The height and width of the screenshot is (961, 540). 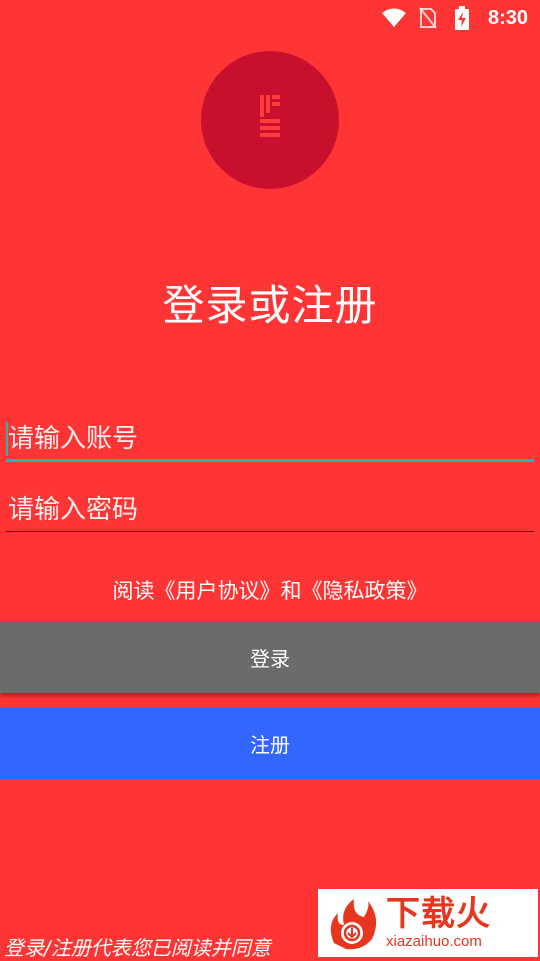 I want to click on footer-note: 登录/注册代表您已阅读并同意, so click(x=137, y=948).